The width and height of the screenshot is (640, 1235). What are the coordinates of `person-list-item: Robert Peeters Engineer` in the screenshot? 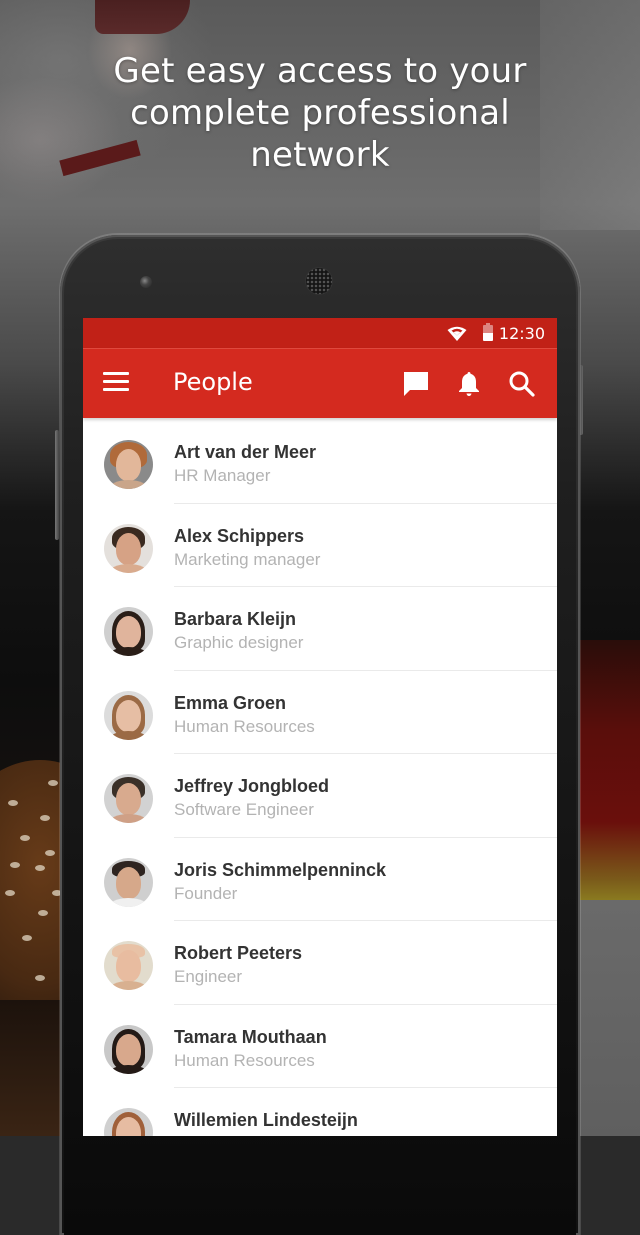 It's located at (320, 963).